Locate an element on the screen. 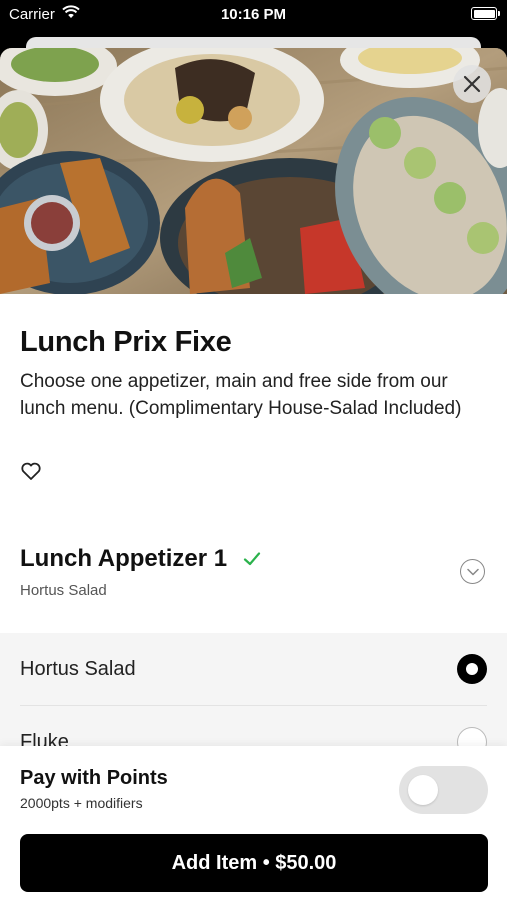  points-cost-label: 2000pts + modifiers is located at coordinates (81, 803).